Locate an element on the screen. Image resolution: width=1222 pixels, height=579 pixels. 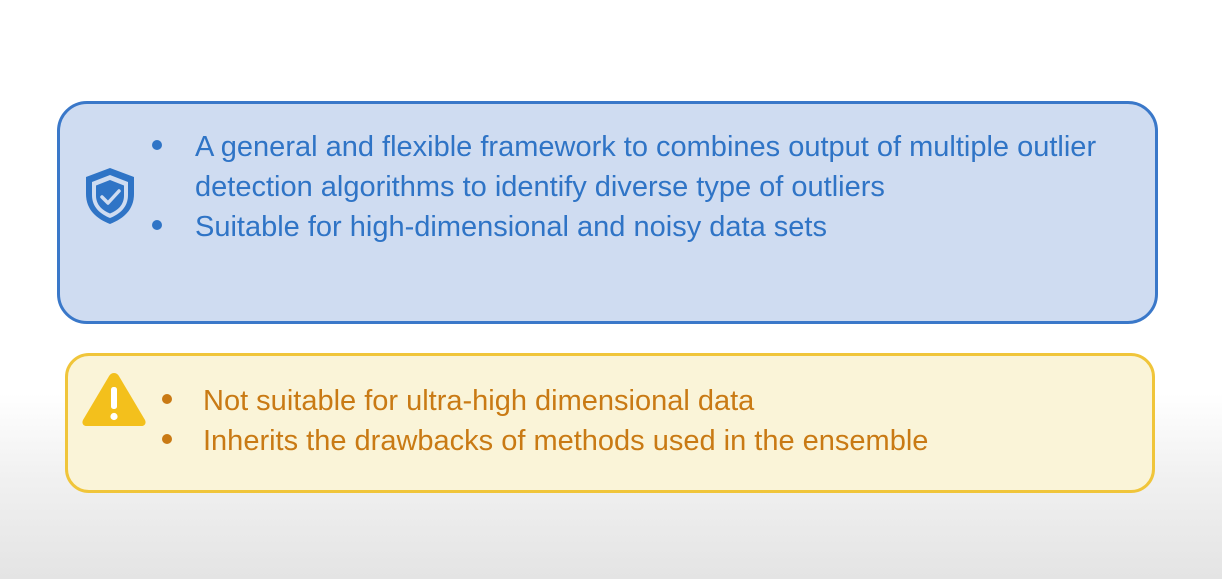
warning-icon is located at coordinates (114, 399).